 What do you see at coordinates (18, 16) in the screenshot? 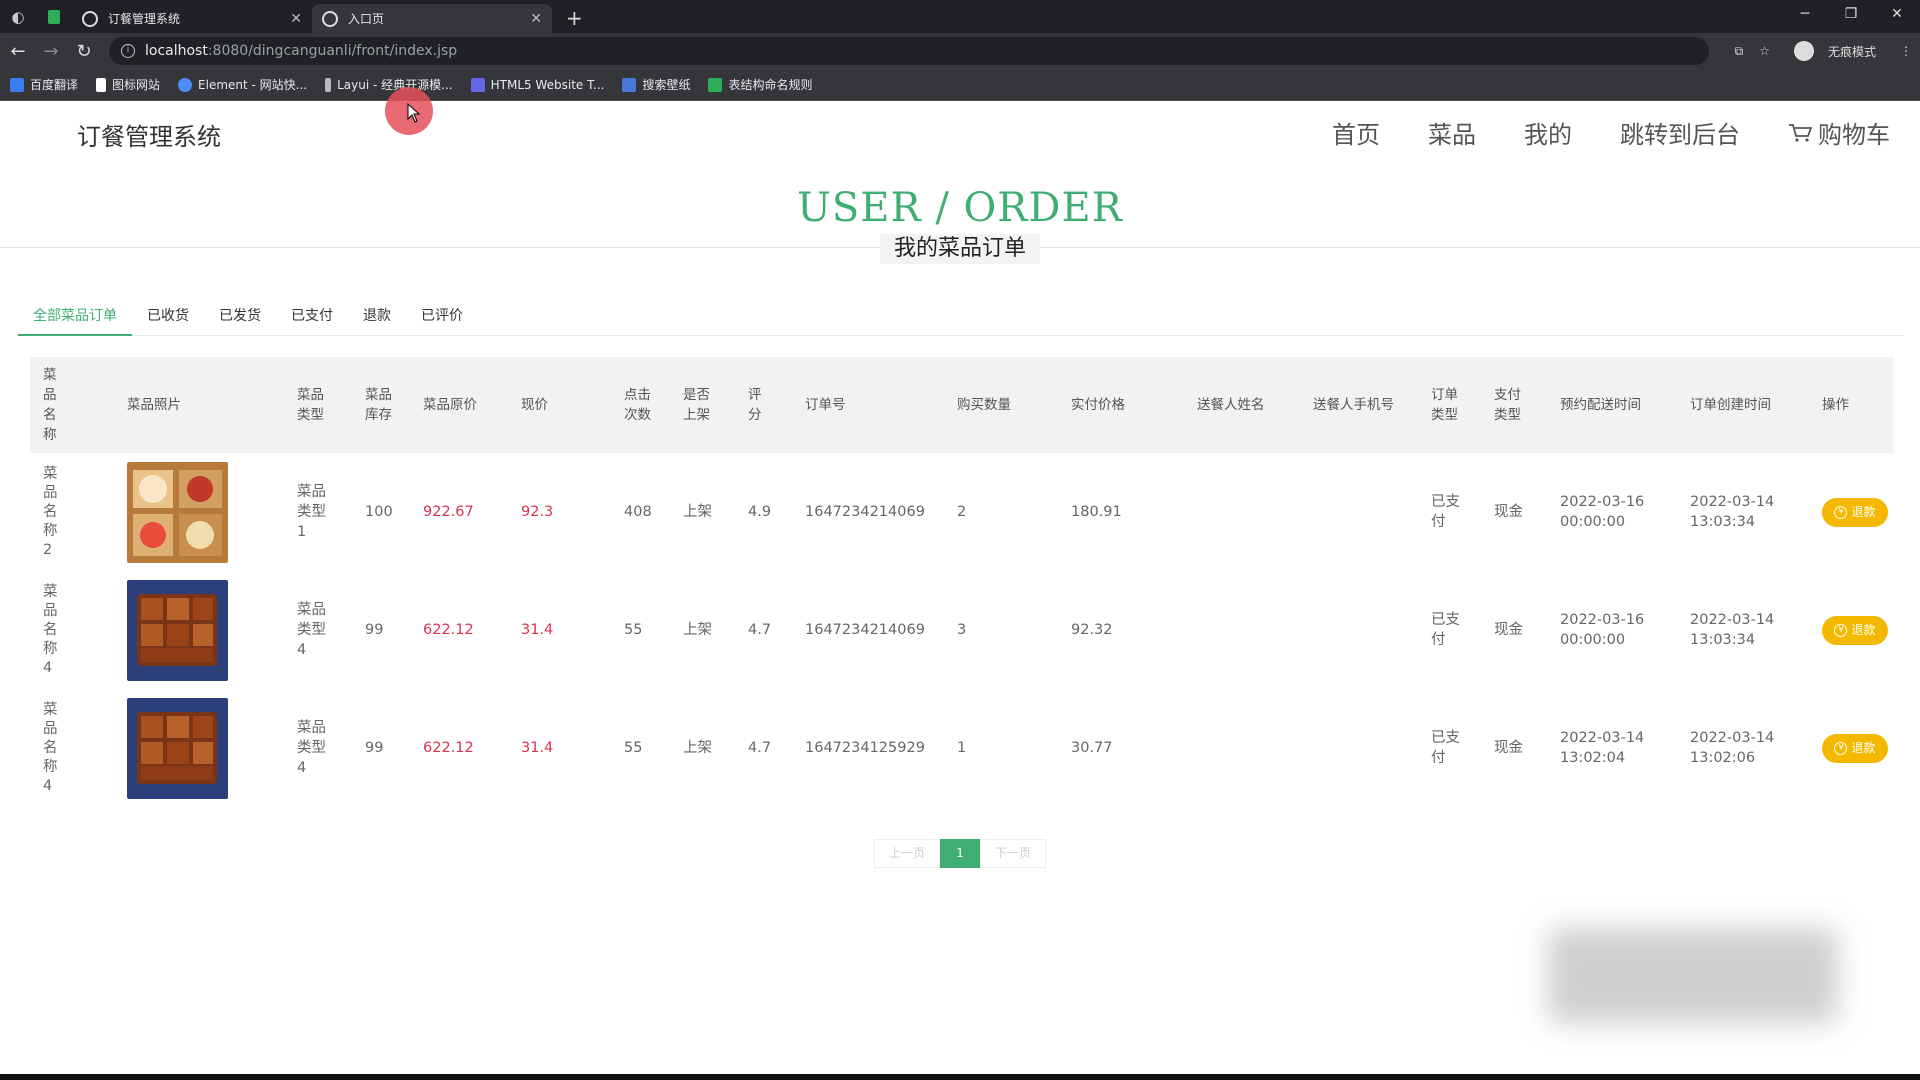
I see `chrome-icon: ◐` at bounding box center [18, 16].